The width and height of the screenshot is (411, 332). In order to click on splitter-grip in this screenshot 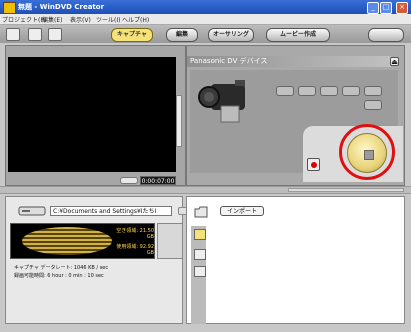, I will do `click(346, 190)`.